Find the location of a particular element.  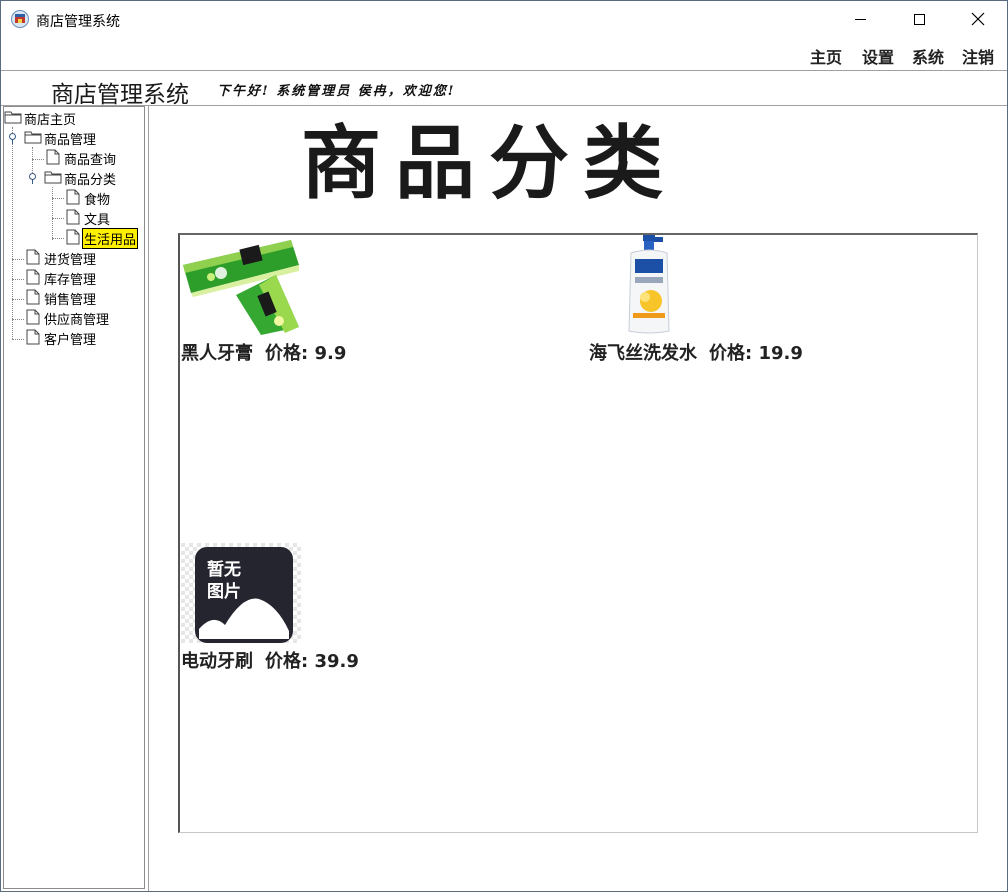

shampoo-bottle-image is located at coordinates (649, 284).